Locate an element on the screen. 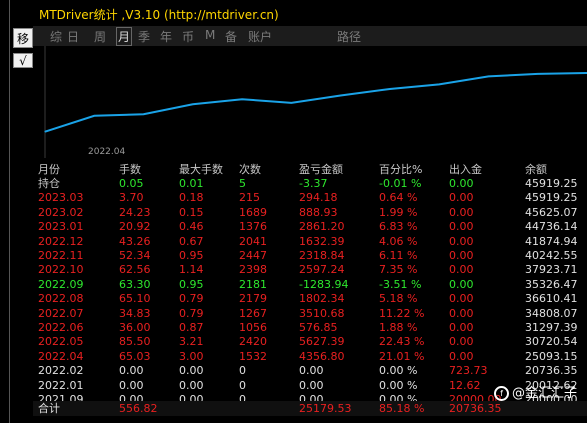 This screenshot has width=587, height=423. balance-series-line is located at coordinates (315, 102).